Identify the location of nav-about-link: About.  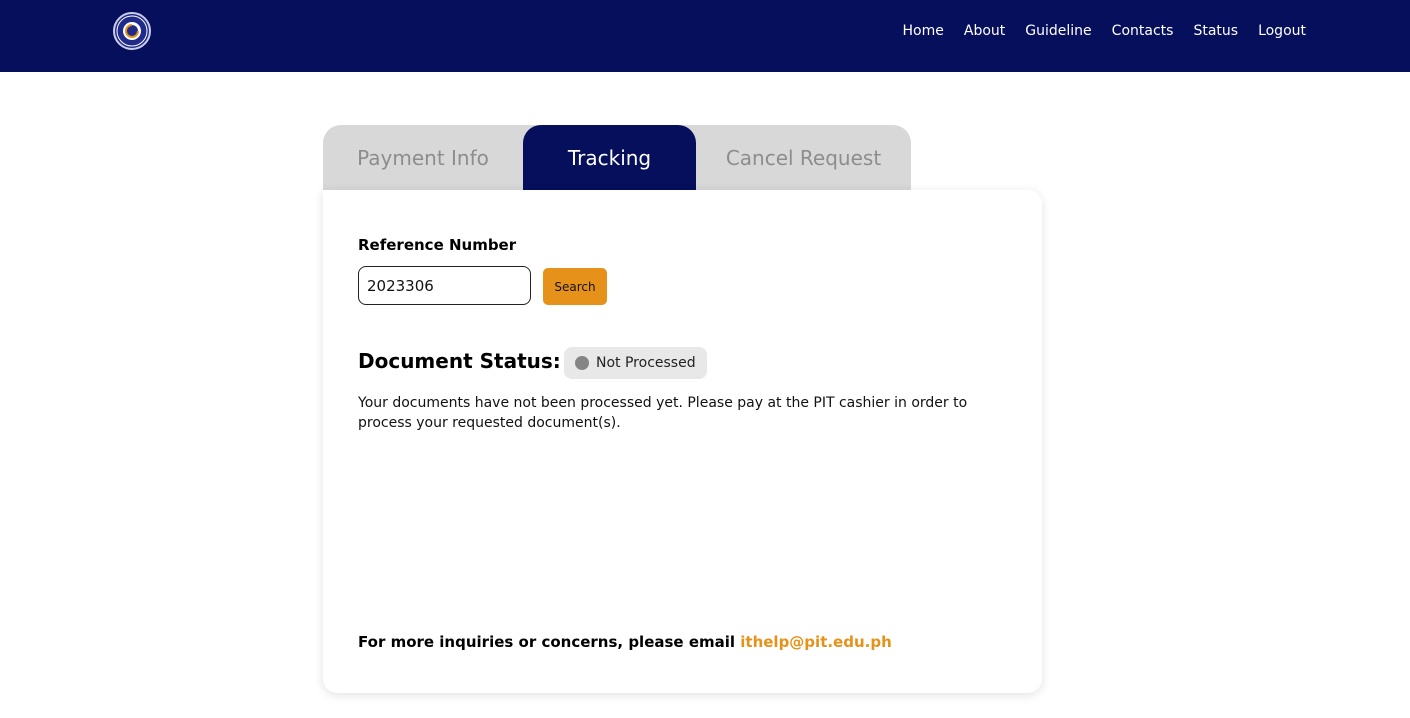
(984, 31).